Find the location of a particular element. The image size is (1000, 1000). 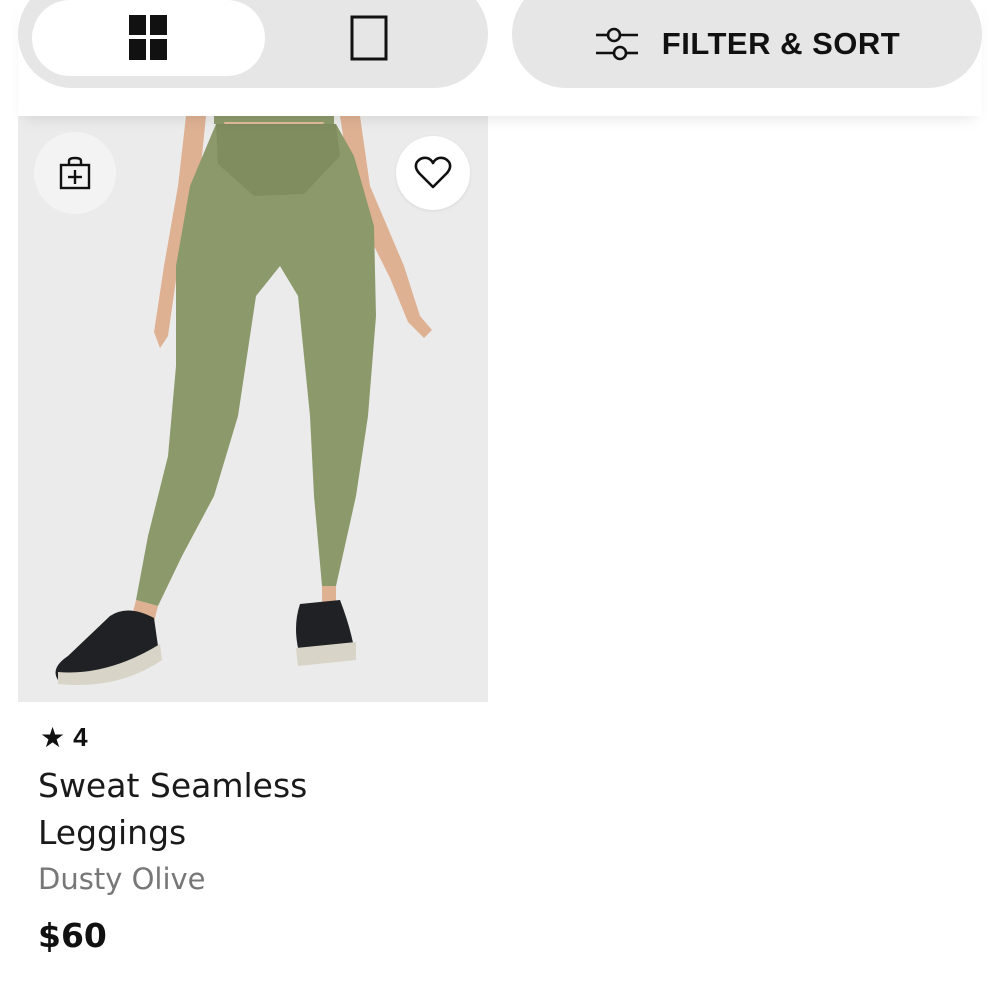

product-rating: ★ 4 is located at coordinates (64, 737).